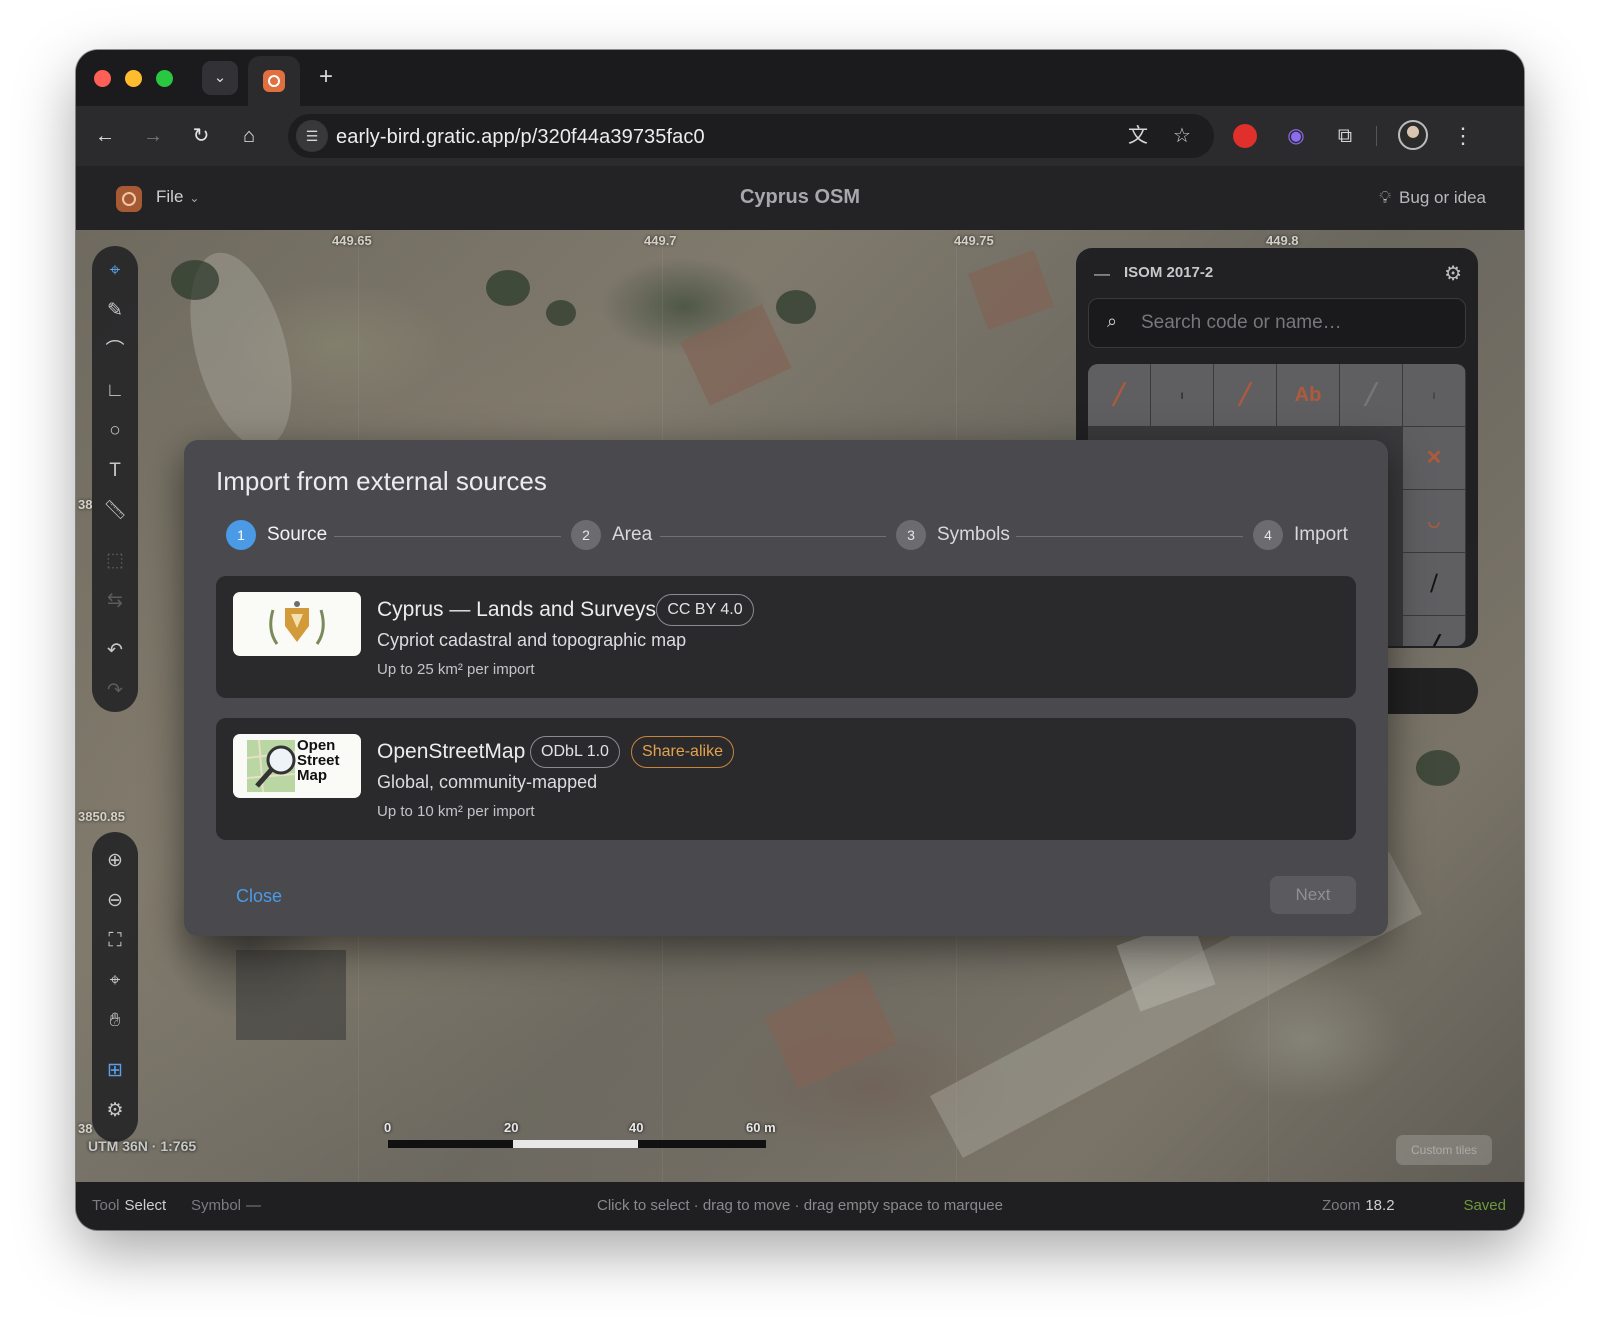 Image resolution: width=1600 pixels, height=1331 pixels. I want to click on zoom-out-icon: ⊖, so click(115, 901).